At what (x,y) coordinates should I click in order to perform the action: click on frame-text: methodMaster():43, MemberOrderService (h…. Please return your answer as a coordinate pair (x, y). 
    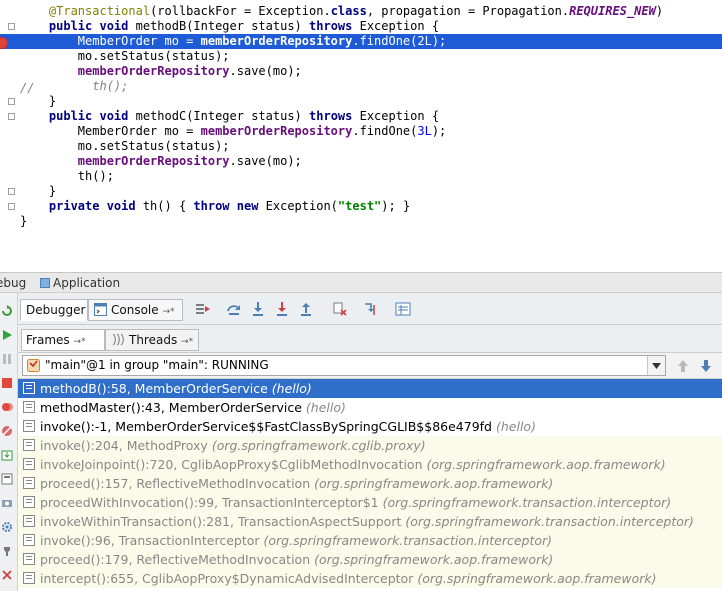
    Looking at the image, I should click on (193, 407).